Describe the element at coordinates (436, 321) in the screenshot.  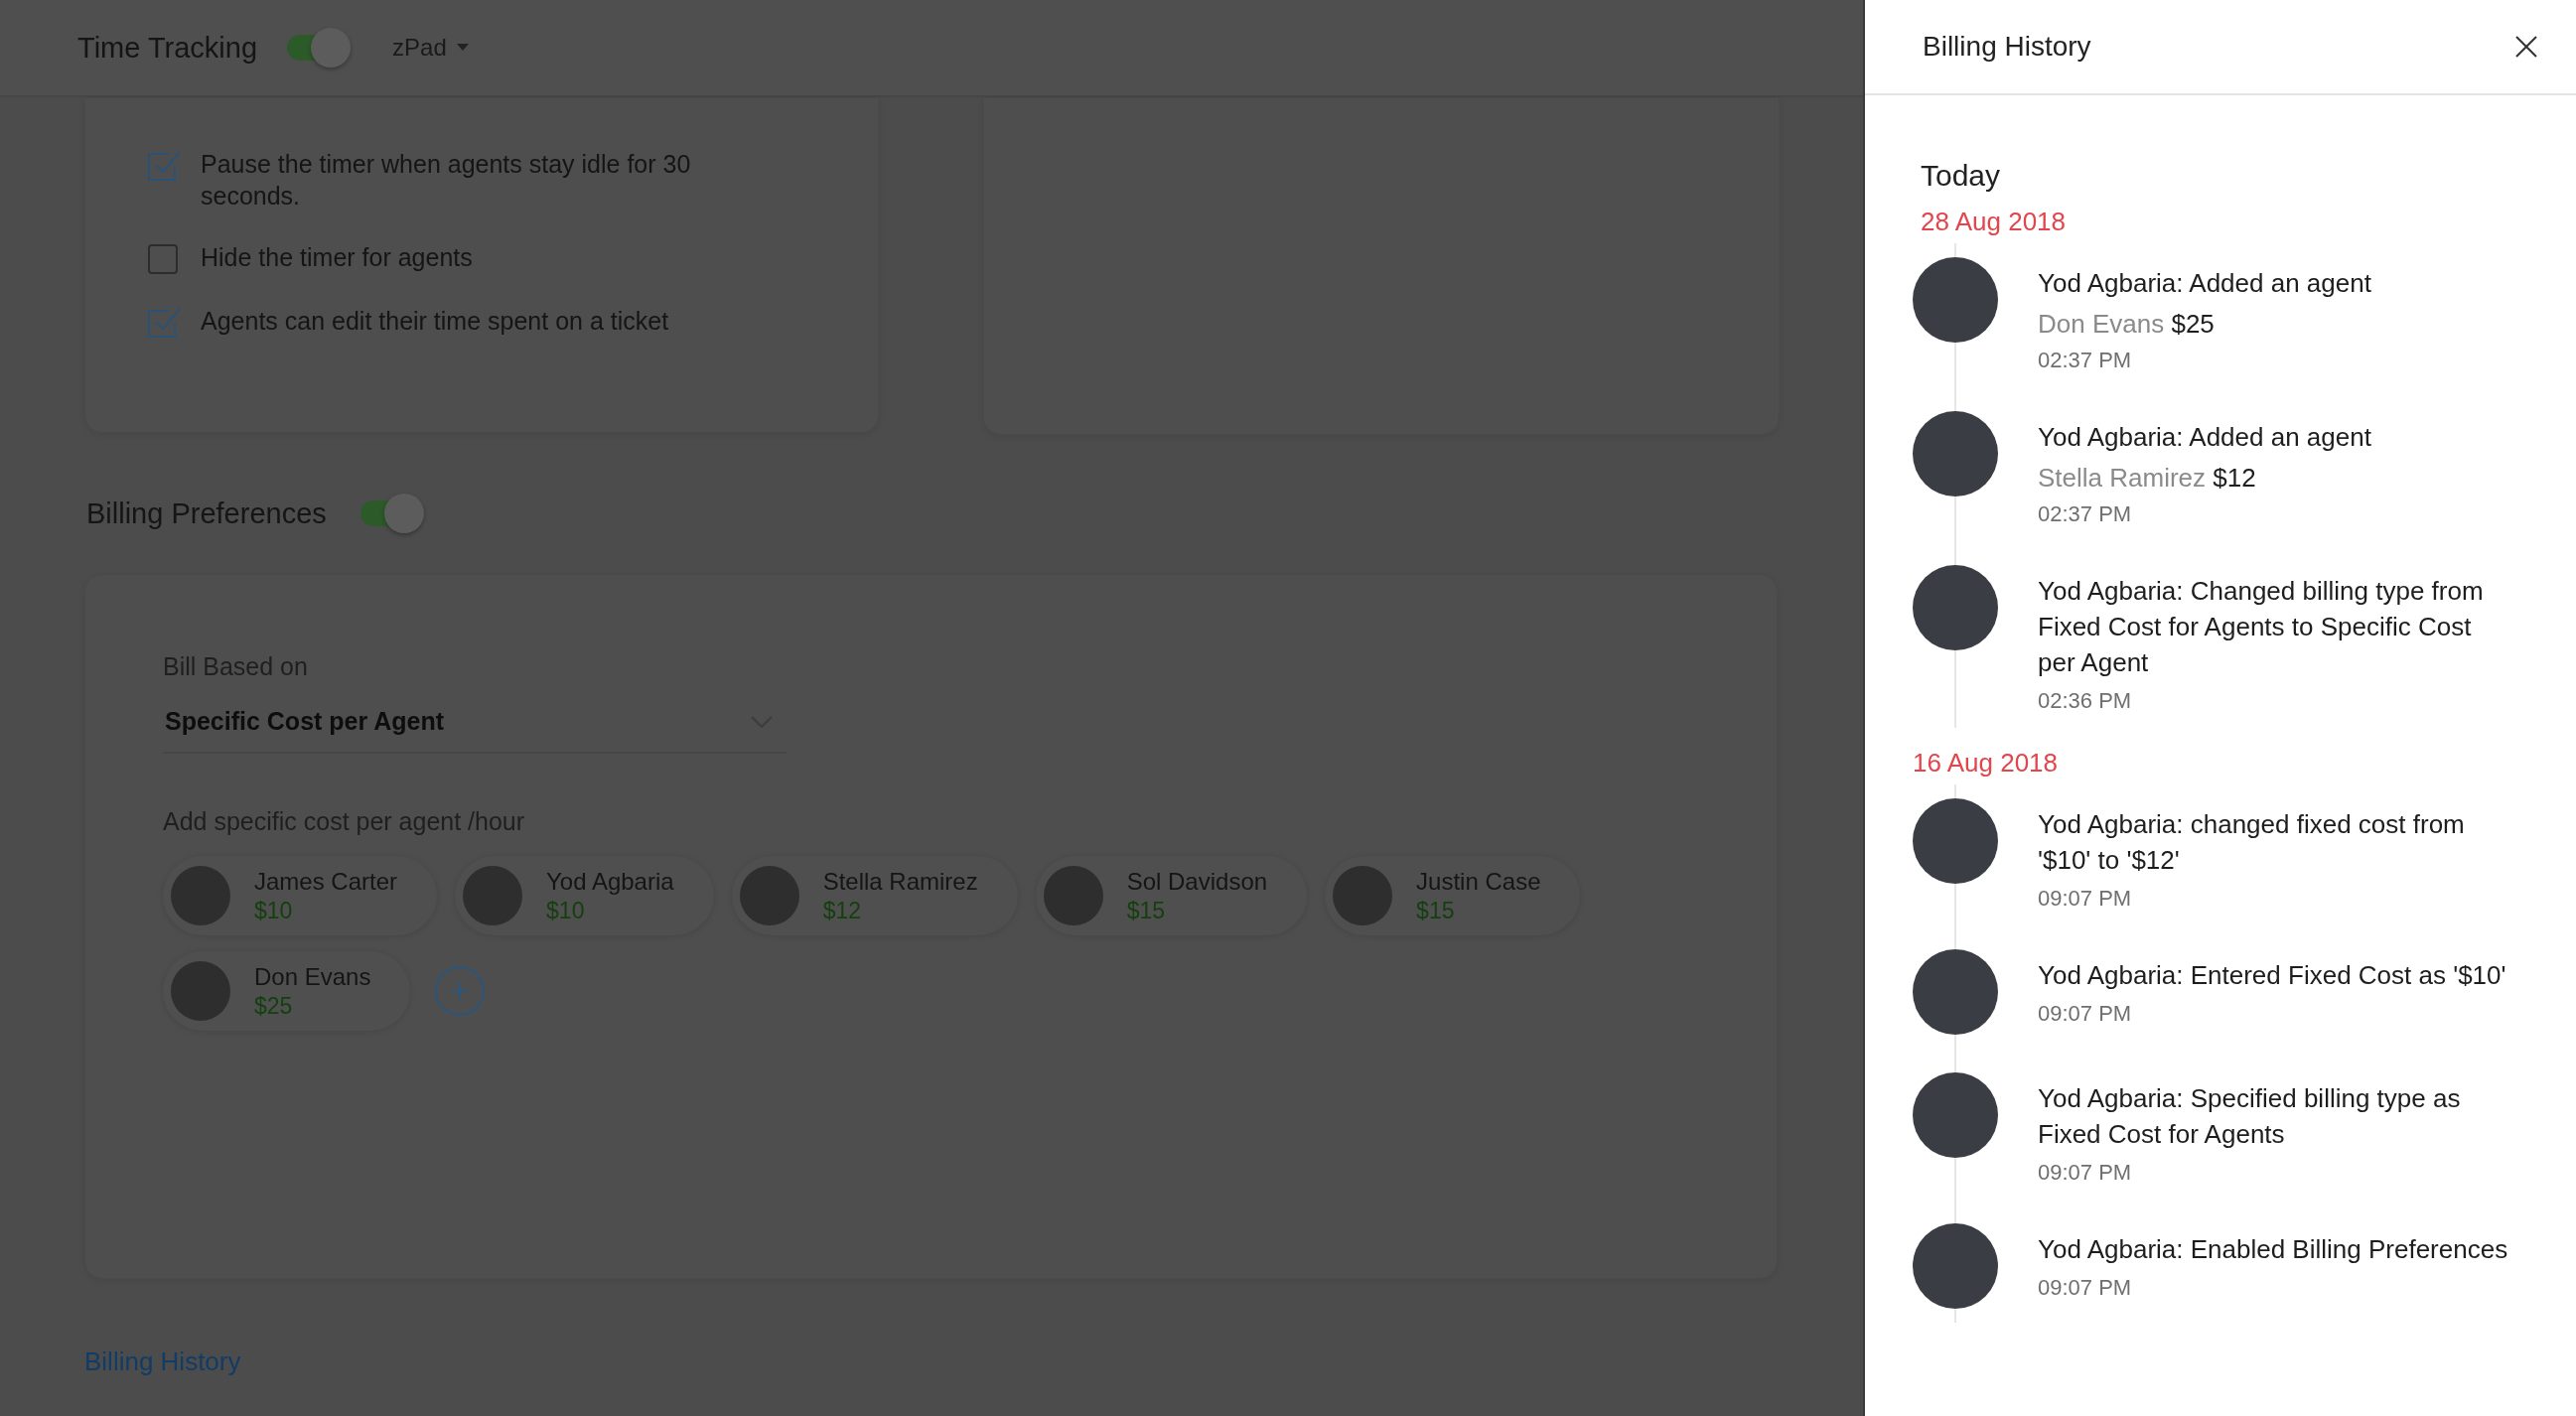
I see `option-label: Agents can edit their time spent on a ticket` at that location.